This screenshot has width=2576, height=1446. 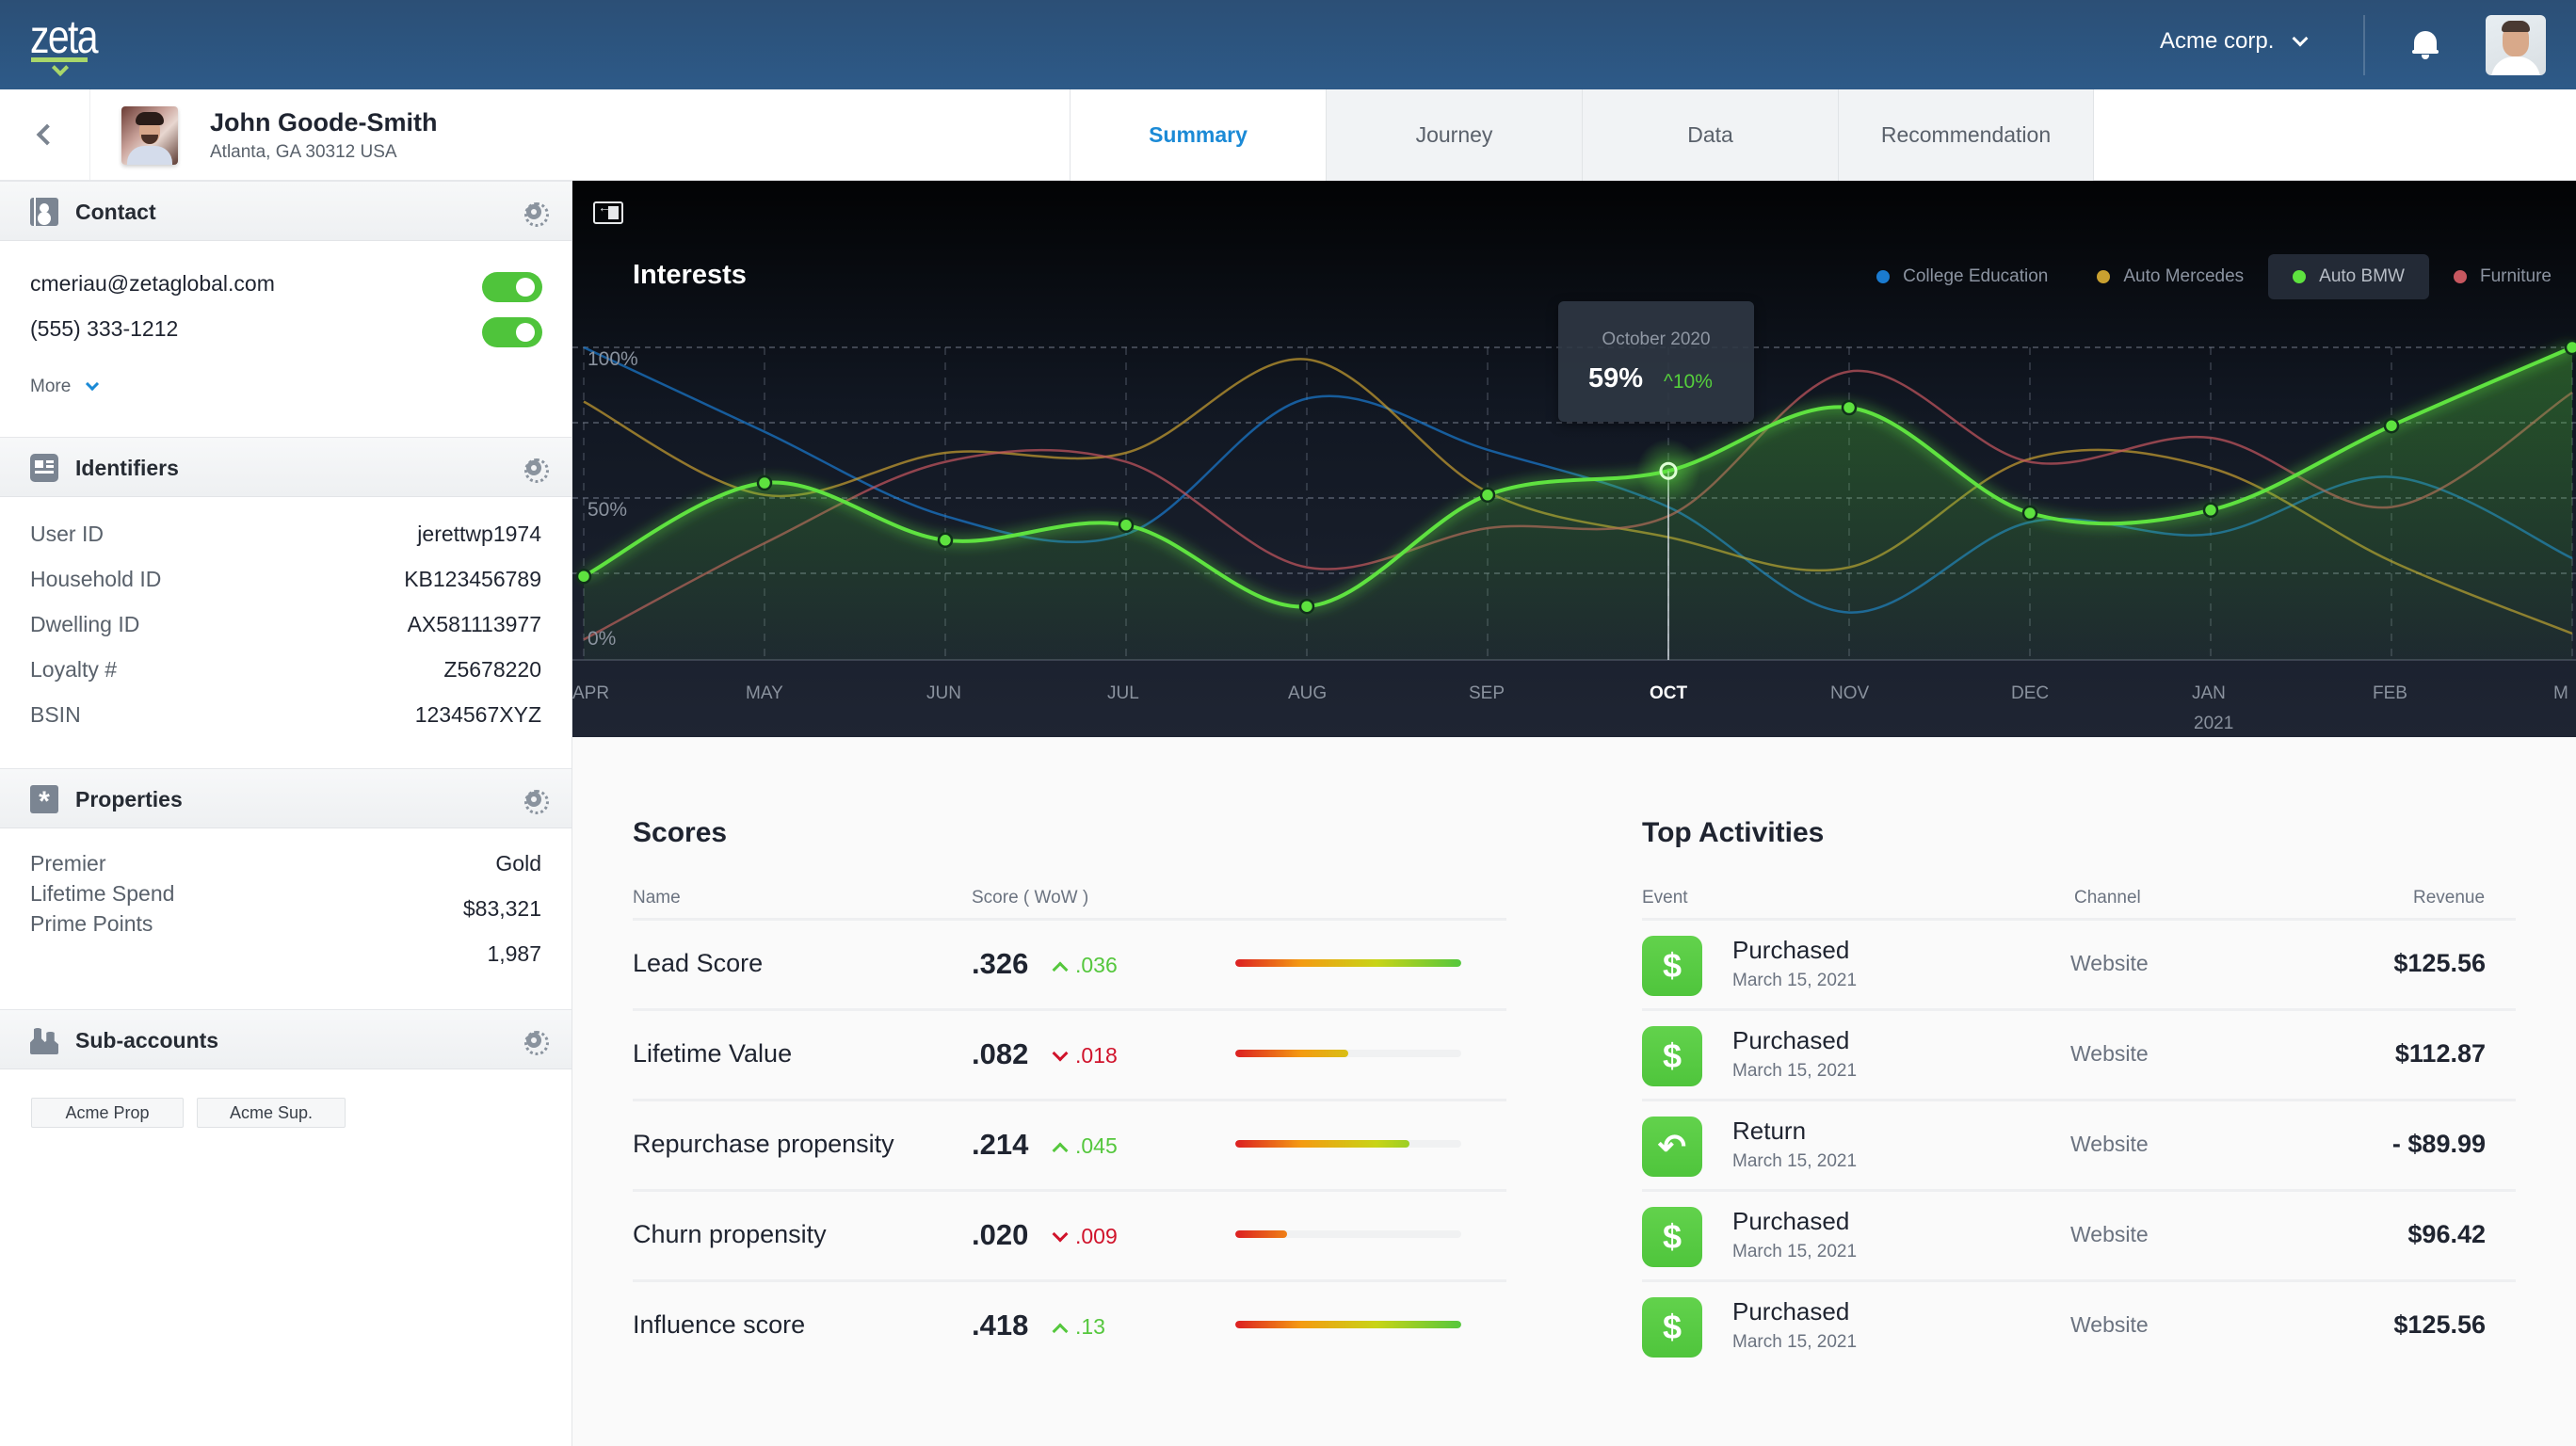 What do you see at coordinates (1096, 1145) in the screenshot?
I see `score-delta-value: .045` at bounding box center [1096, 1145].